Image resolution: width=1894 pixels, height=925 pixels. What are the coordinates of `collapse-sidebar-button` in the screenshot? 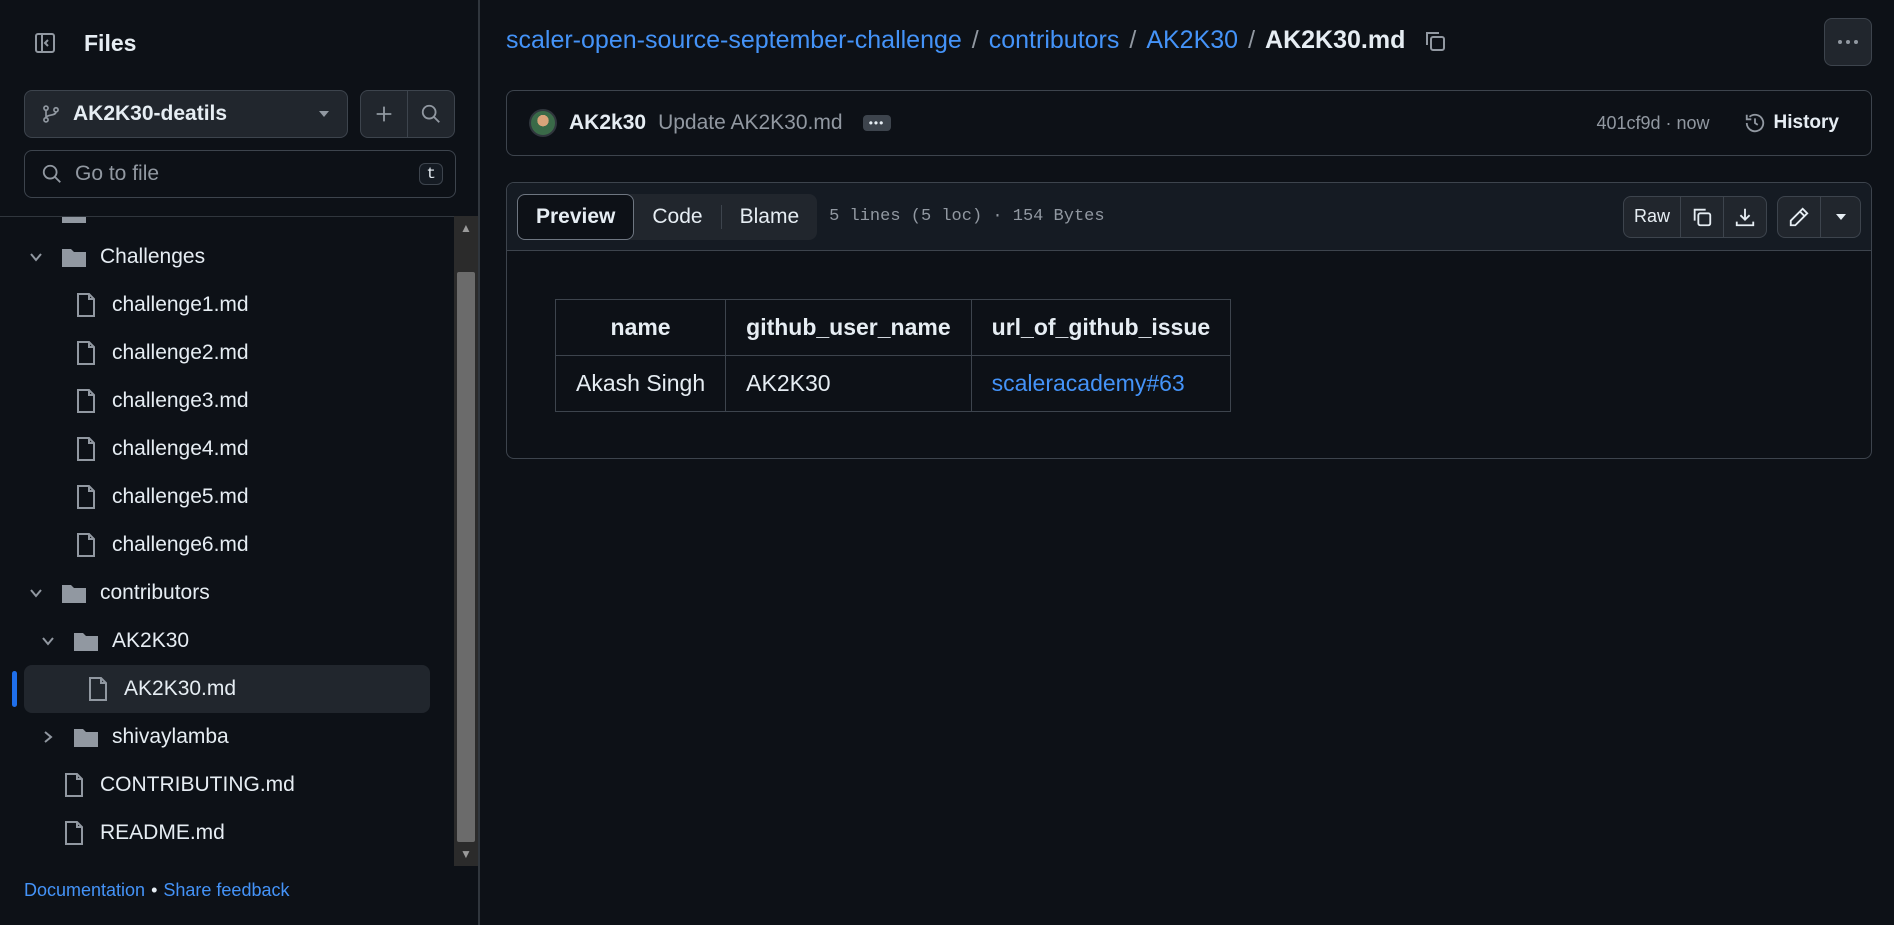 It's located at (45, 43).